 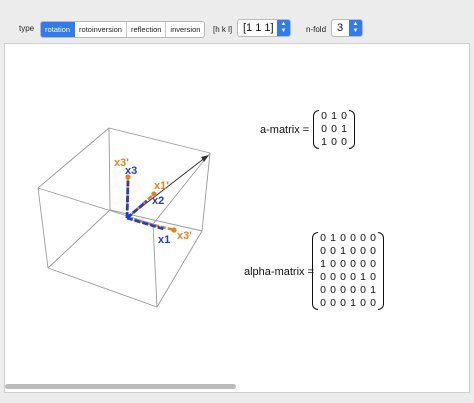 I want to click on axis-label: x2, so click(x=158, y=201).